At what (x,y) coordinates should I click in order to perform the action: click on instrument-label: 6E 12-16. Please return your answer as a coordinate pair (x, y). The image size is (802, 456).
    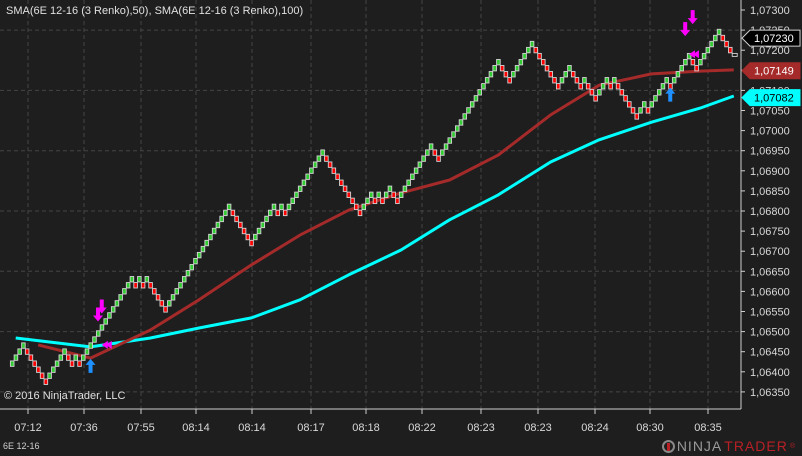
    Looking at the image, I should click on (21, 446).